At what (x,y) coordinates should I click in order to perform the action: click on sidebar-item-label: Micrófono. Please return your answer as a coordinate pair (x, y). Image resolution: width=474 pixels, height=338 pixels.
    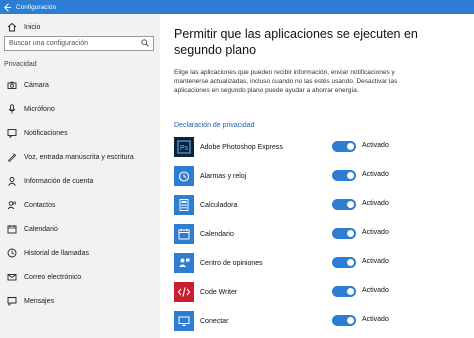
    Looking at the image, I should click on (39, 109).